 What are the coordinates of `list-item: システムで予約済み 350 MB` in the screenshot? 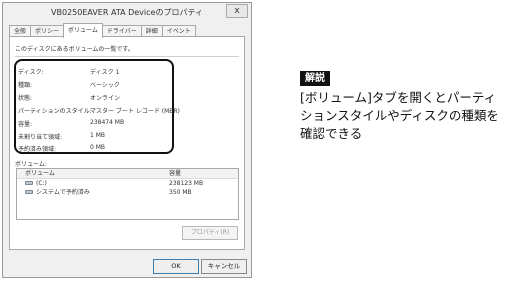 It's located at (127, 192).